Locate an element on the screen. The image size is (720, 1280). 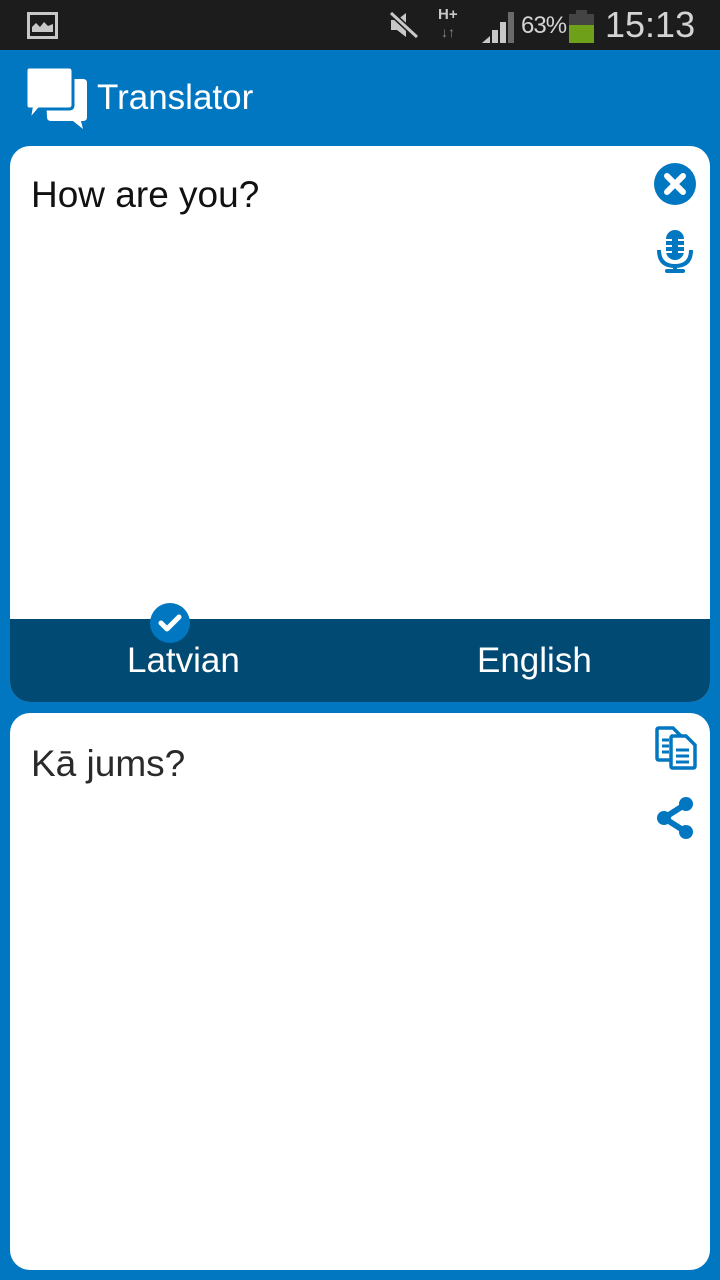
translated-text: Kā jums? is located at coordinates (108, 763).